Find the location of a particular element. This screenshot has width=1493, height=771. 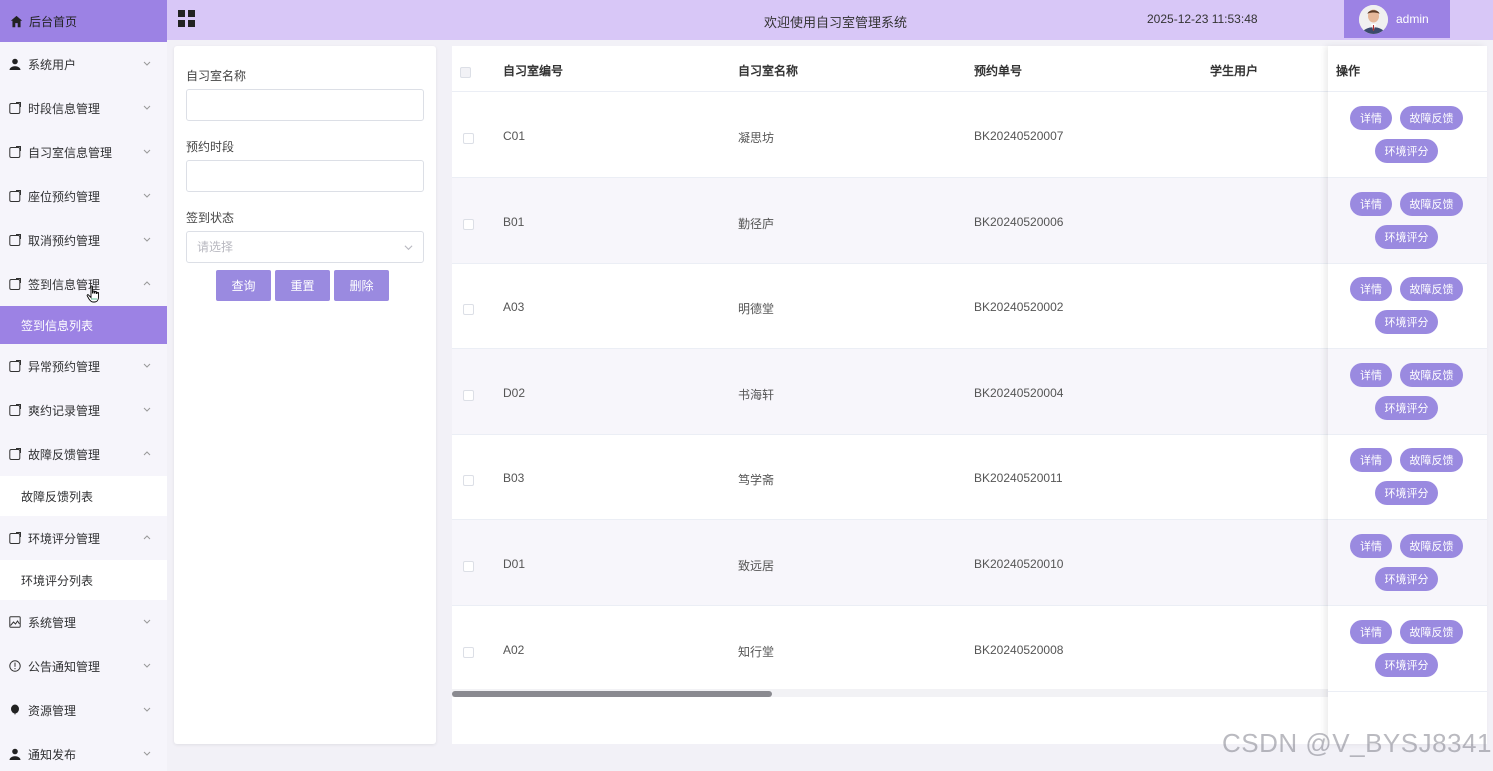

sidebar-item-4: 取消预约管理 is located at coordinates (83, 240).